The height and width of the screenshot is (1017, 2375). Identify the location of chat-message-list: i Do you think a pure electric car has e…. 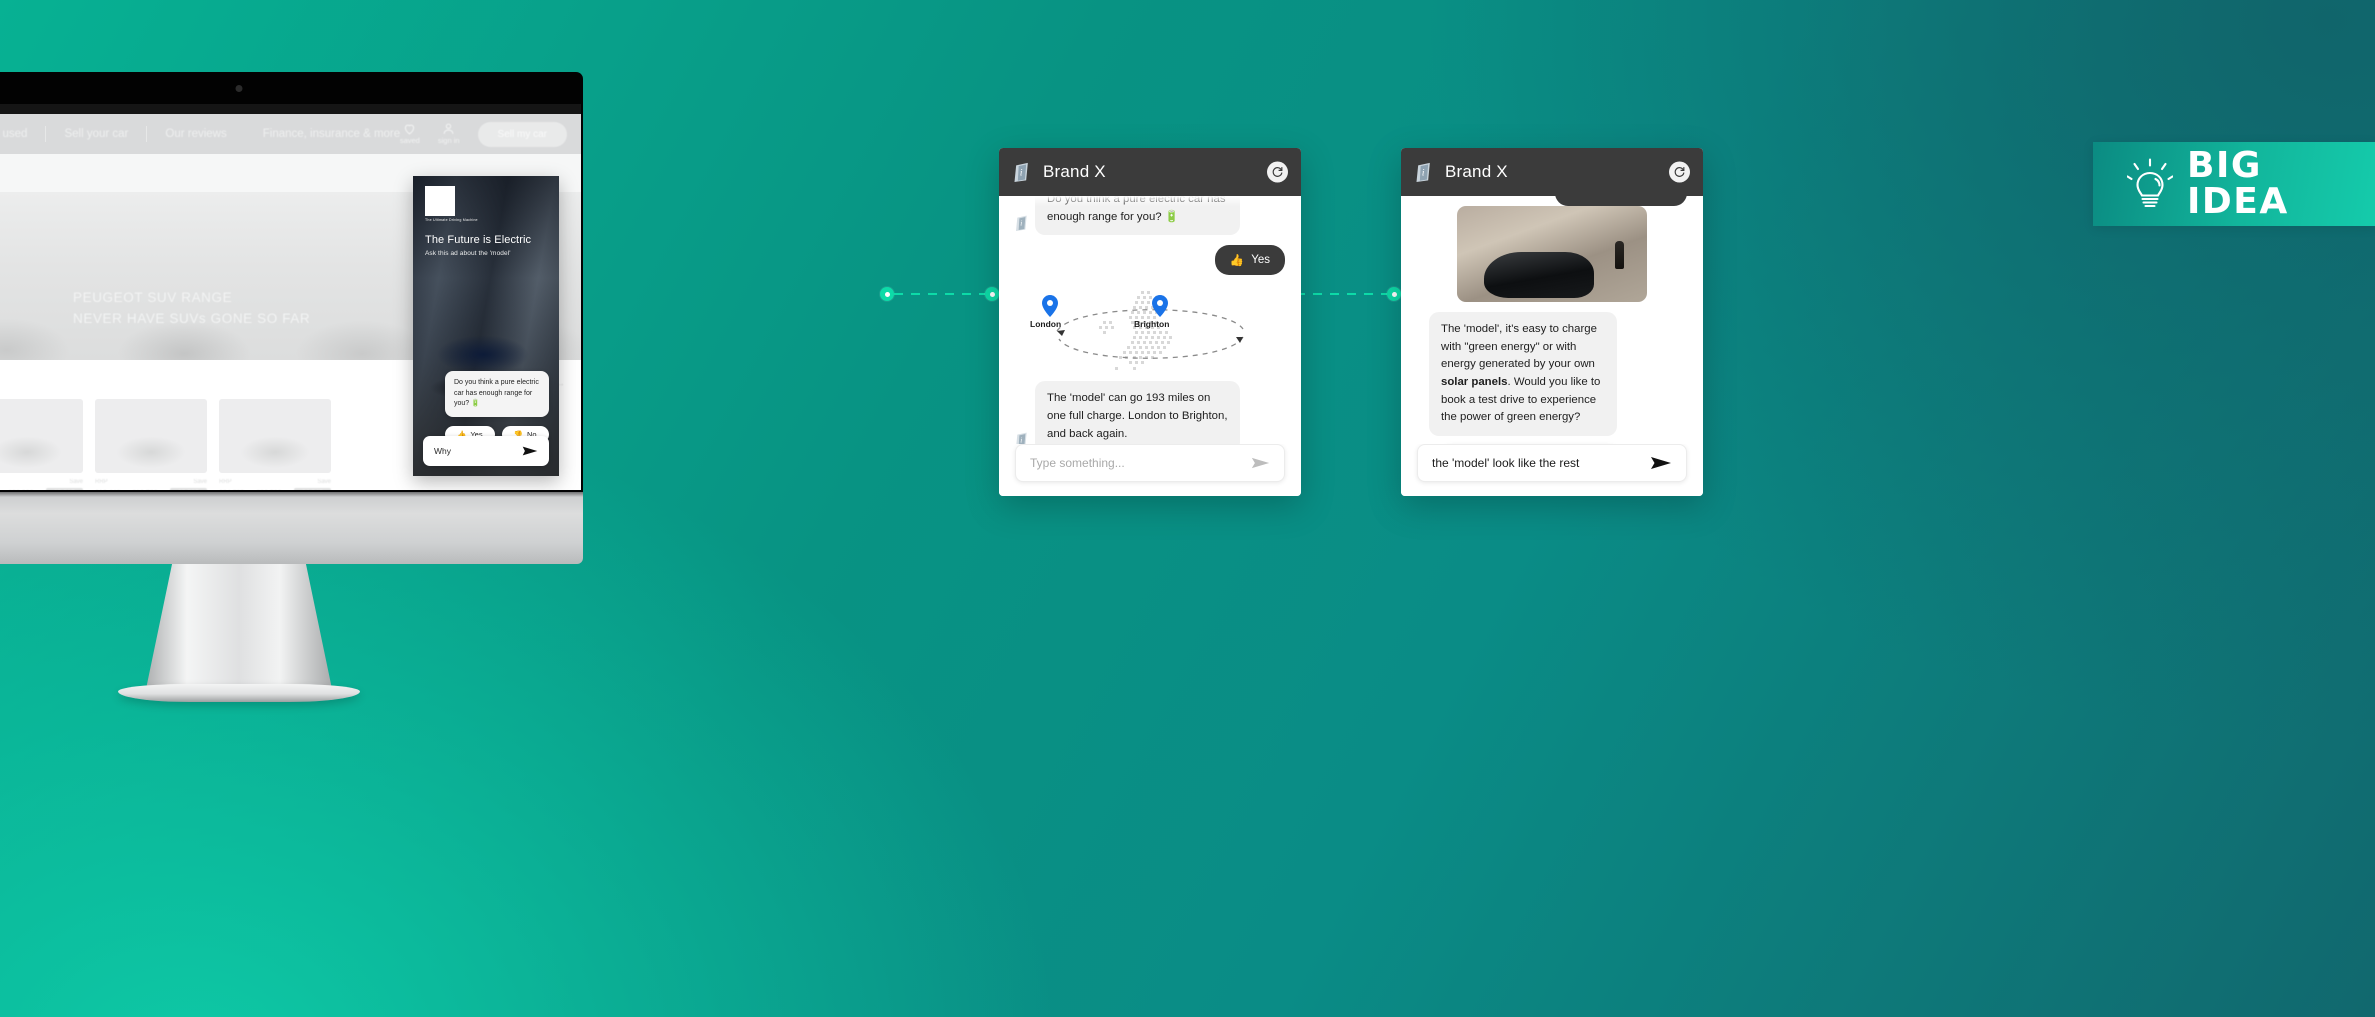
(1150, 320).